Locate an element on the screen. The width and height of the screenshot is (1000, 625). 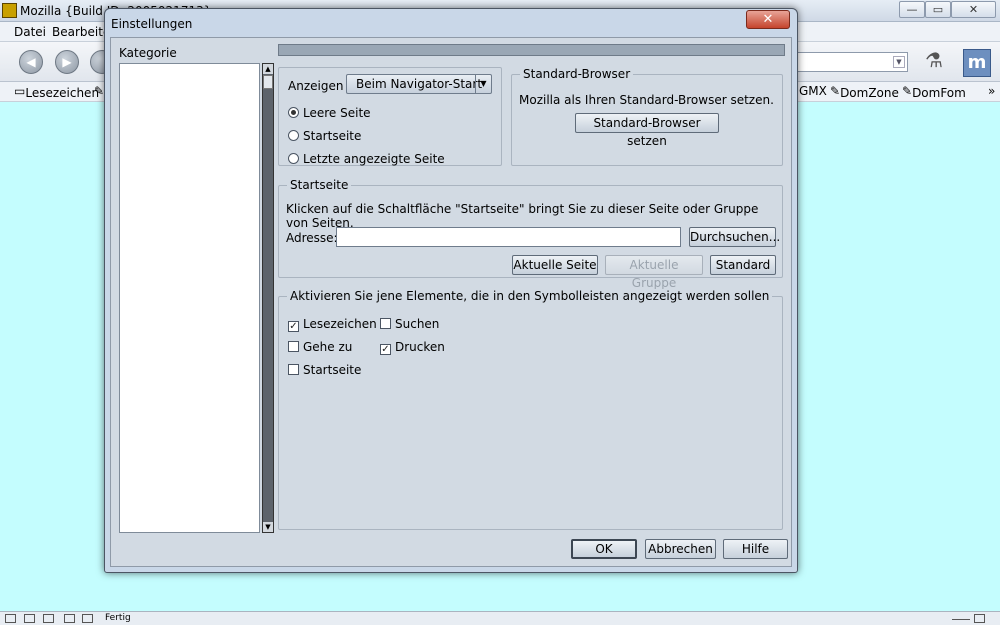
use-current-page-button: Aktuelle Seite is located at coordinates (555, 265).